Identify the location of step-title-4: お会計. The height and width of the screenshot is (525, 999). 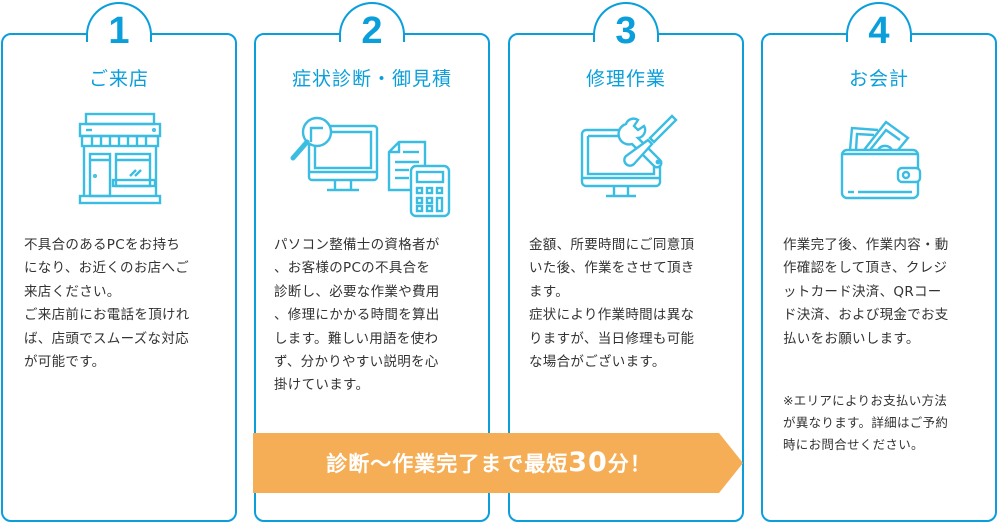
(878, 79).